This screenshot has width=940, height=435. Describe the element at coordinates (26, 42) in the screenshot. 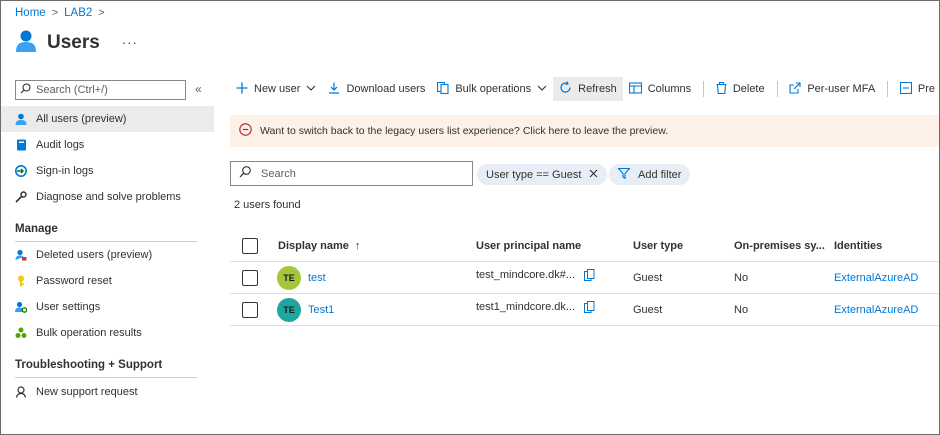

I see `users-icon` at that location.